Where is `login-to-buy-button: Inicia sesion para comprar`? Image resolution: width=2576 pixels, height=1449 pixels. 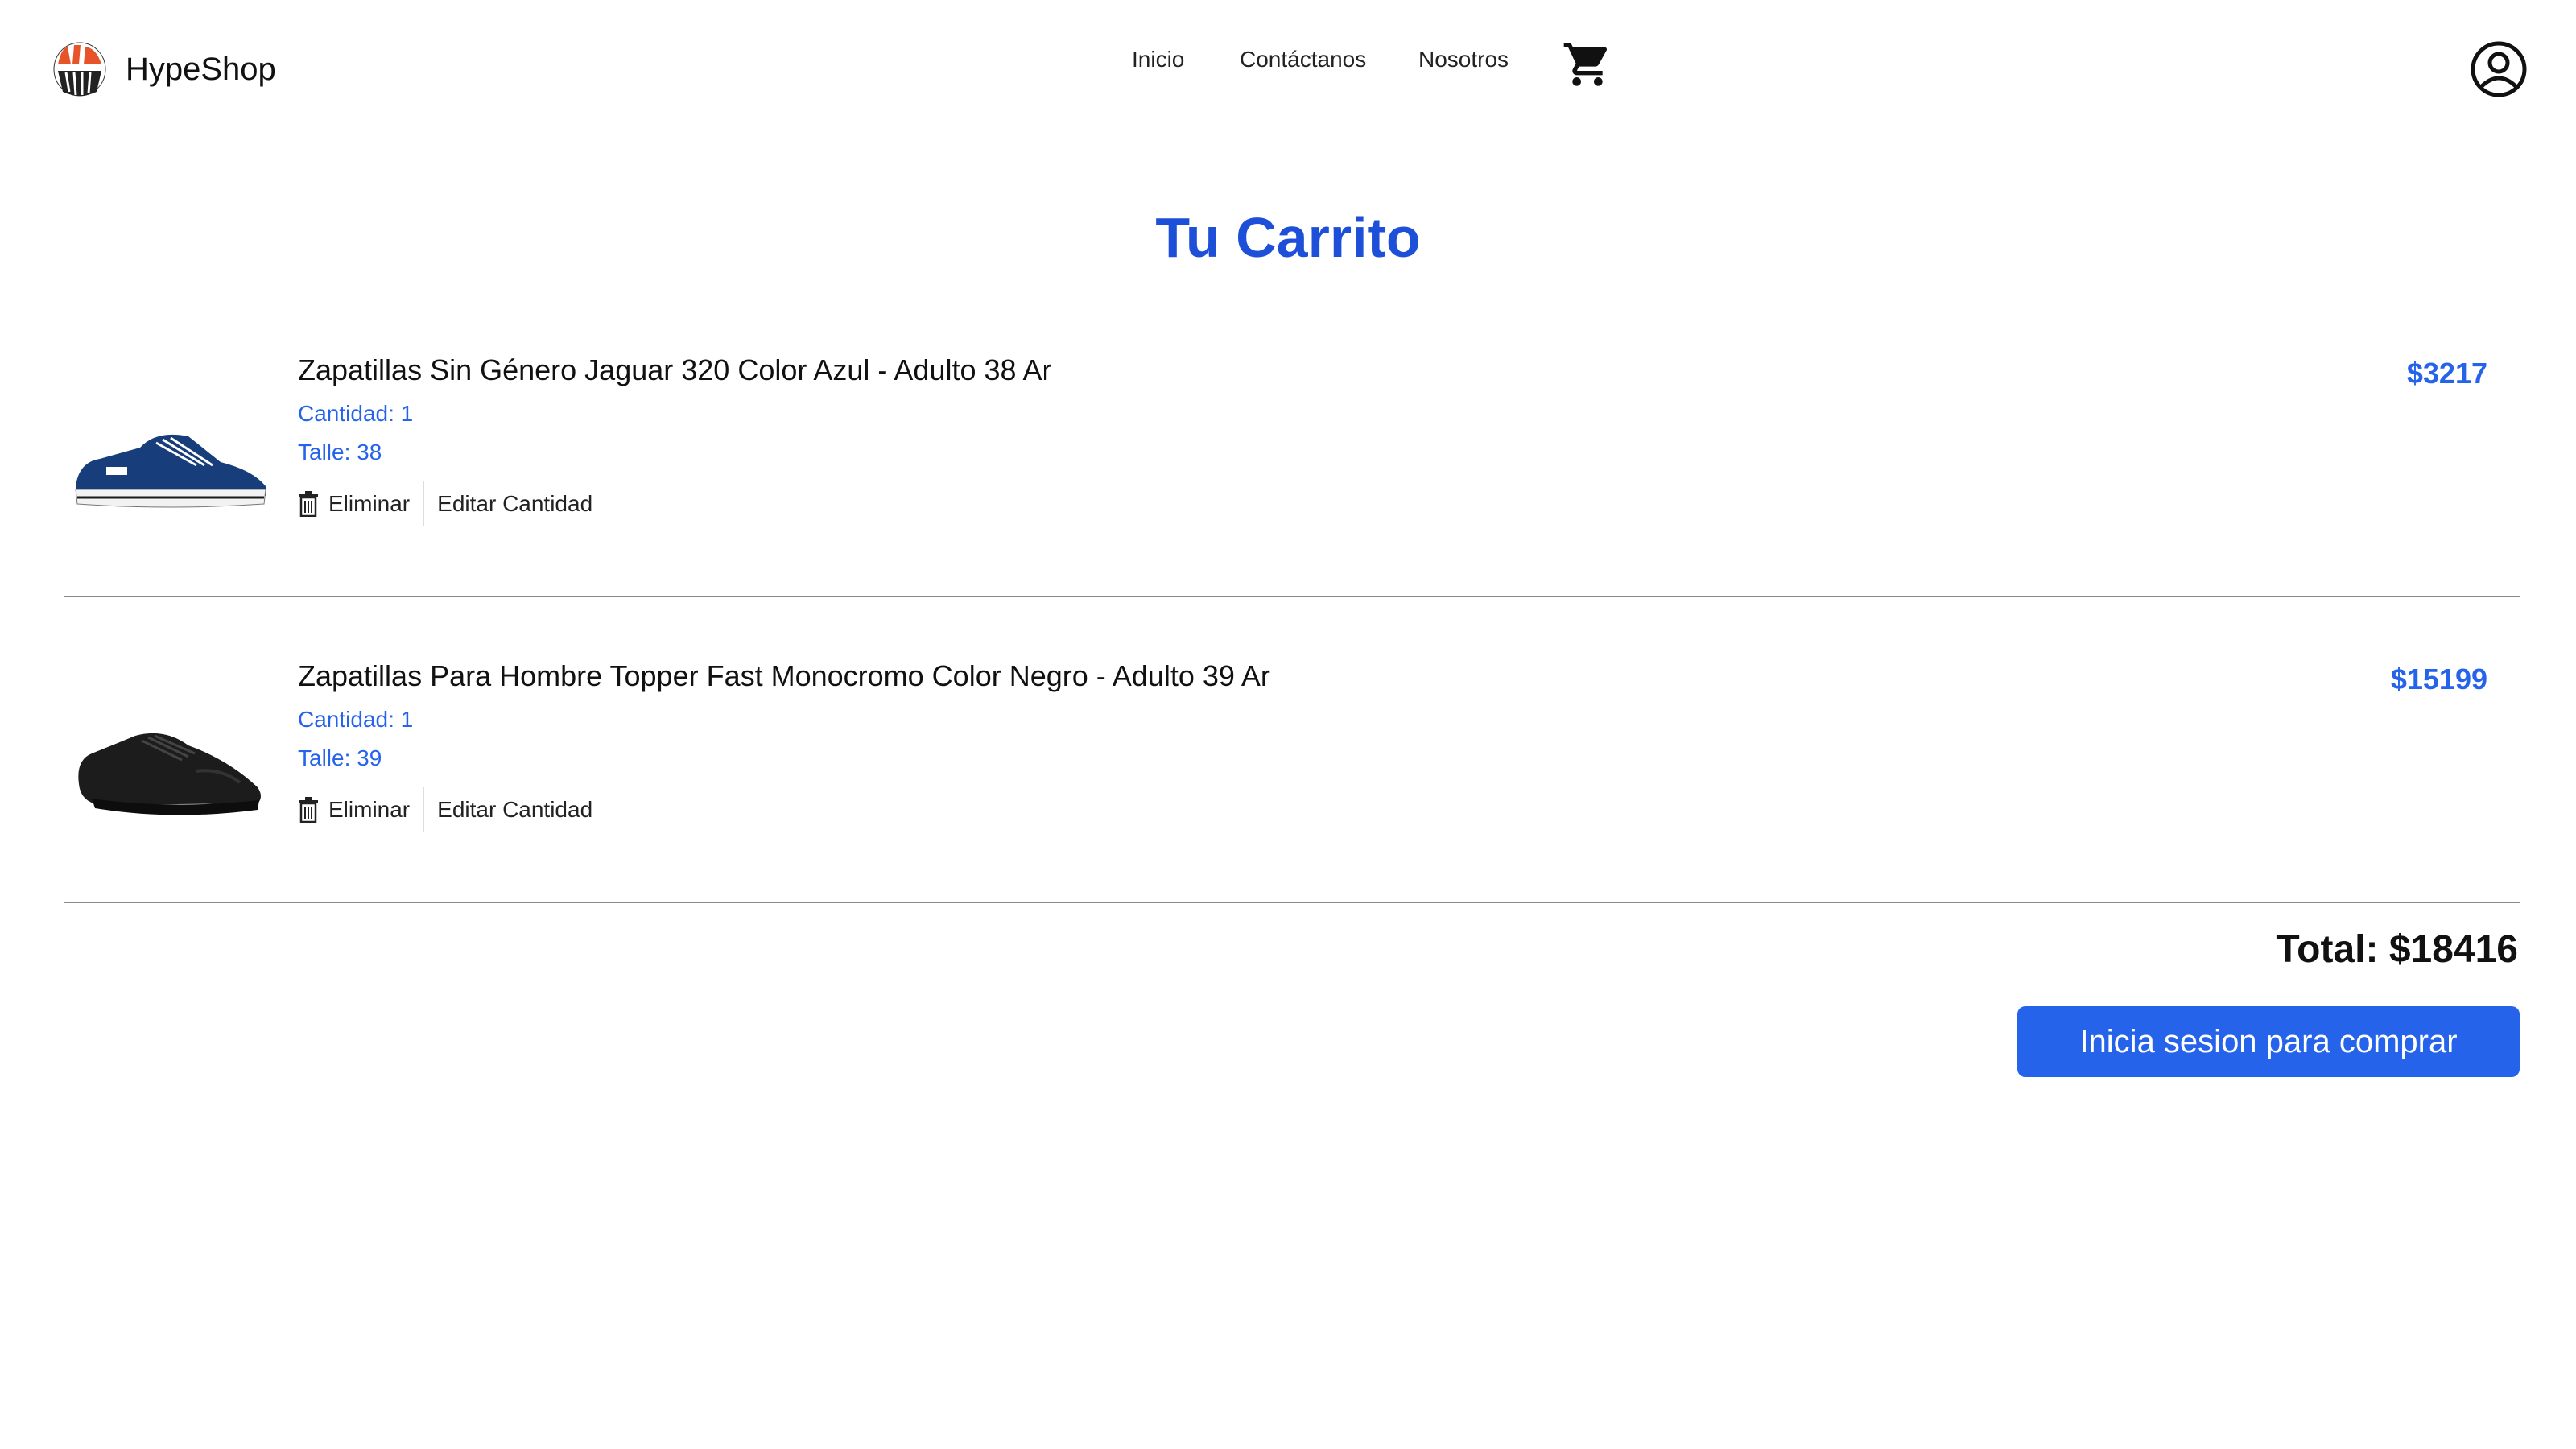 login-to-buy-button: Inicia sesion para comprar is located at coordinates (2268, 1041).